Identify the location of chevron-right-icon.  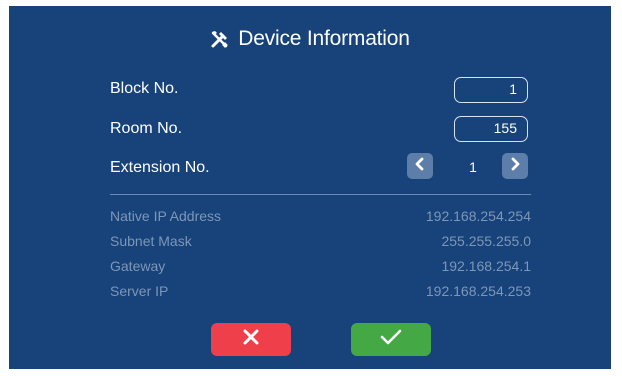
(515, 166).